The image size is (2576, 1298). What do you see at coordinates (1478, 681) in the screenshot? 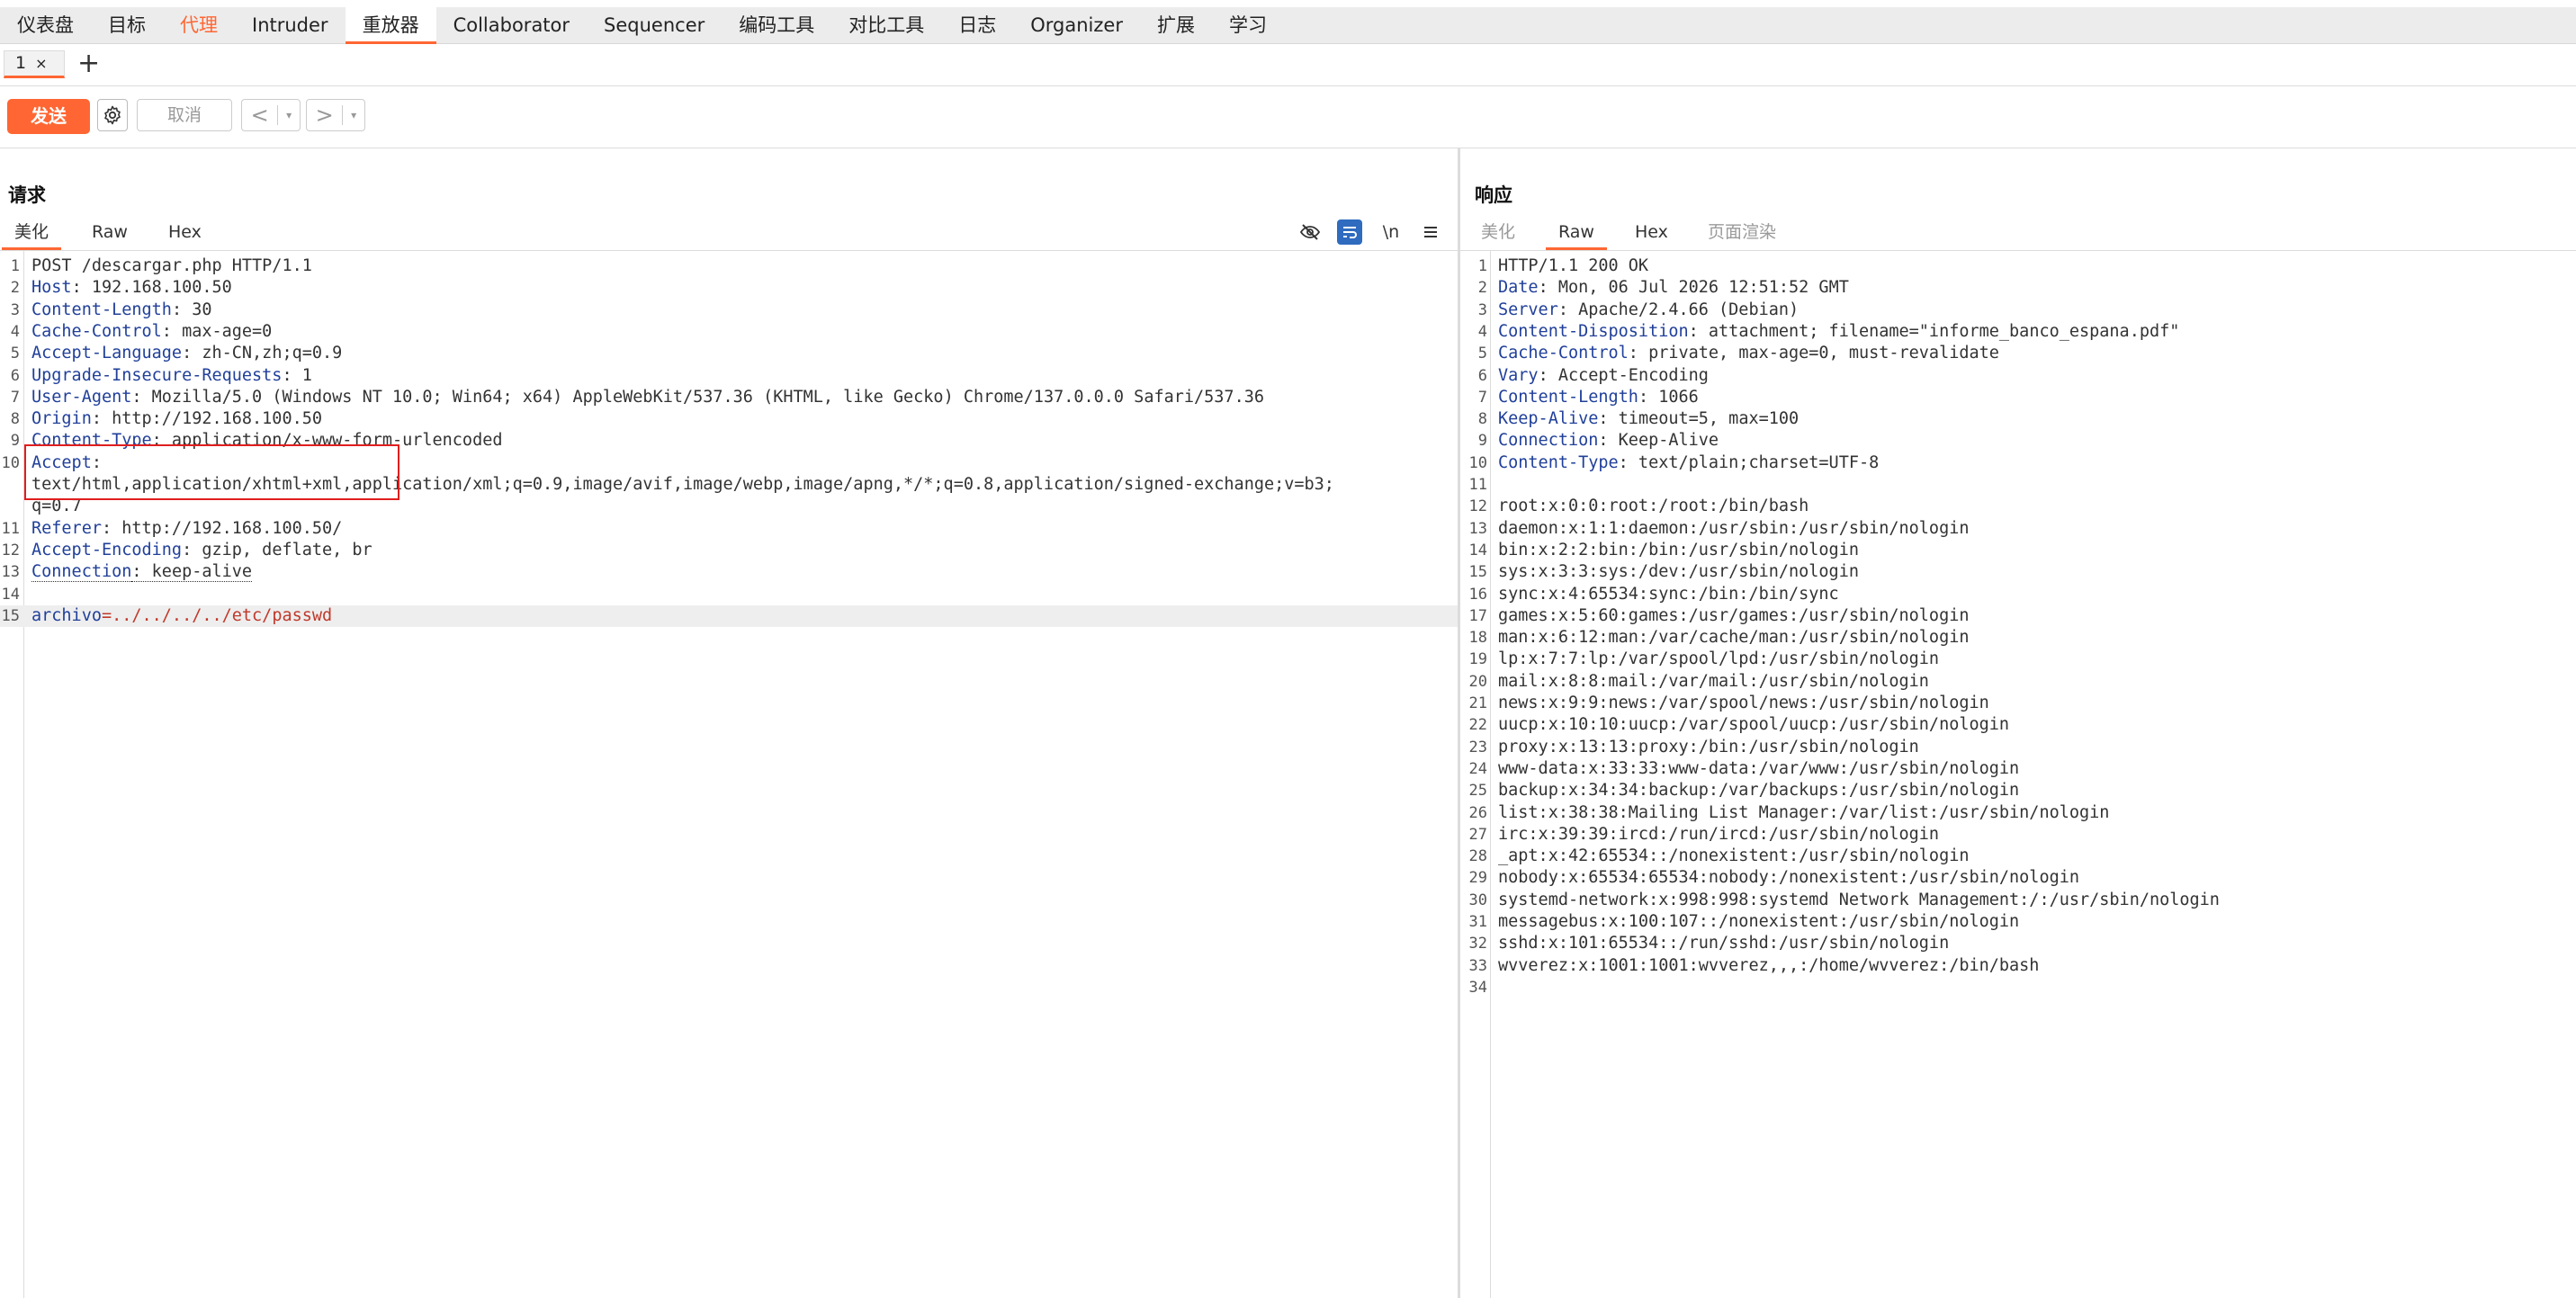
I see `line-number: 20` at bounding box center [1478, 681].